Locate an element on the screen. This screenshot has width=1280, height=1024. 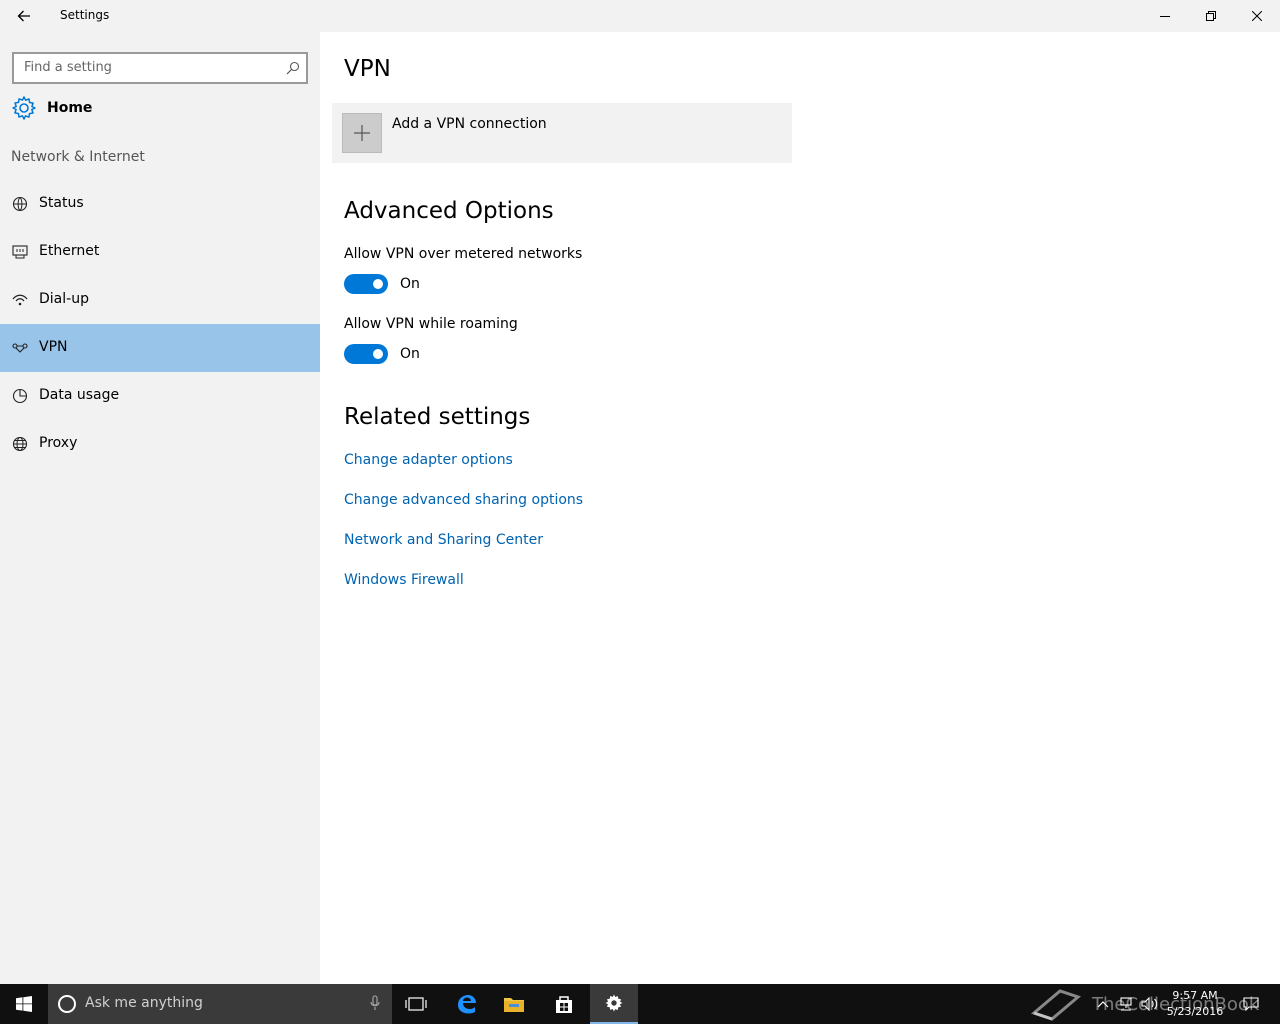
volume-tray-button is located at coordinates (1150, 1004).